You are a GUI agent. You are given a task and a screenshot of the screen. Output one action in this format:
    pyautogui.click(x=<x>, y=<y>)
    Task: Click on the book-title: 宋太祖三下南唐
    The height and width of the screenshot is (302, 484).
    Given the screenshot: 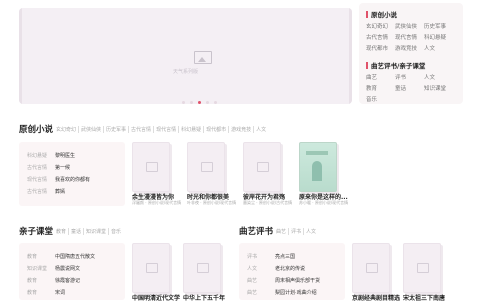 What is the action you would take?
    pyautogui.click(x=424, y=297)
    